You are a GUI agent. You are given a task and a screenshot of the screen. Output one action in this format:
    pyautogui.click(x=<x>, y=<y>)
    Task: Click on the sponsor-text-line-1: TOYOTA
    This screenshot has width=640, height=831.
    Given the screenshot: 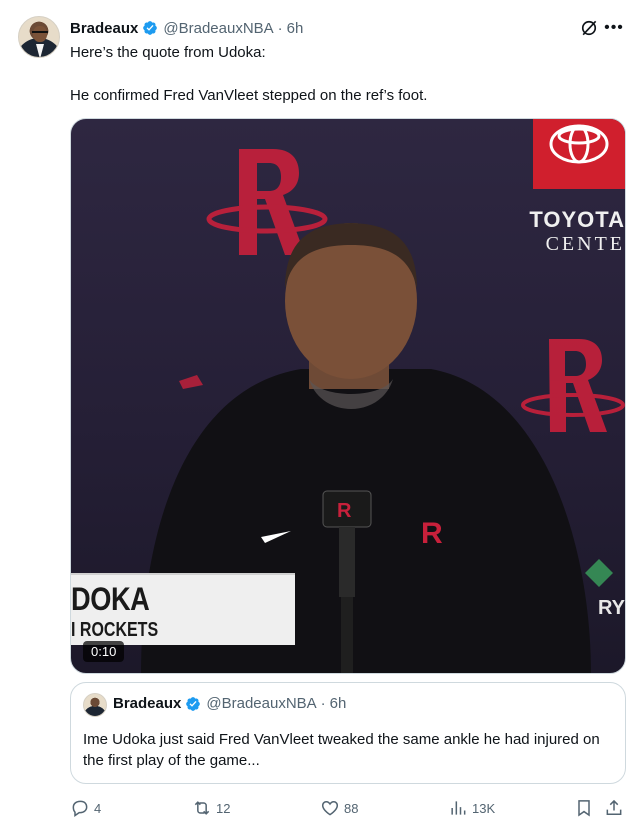 What is the action you would take?
    pyautogui.click(x=577, y=219)
    